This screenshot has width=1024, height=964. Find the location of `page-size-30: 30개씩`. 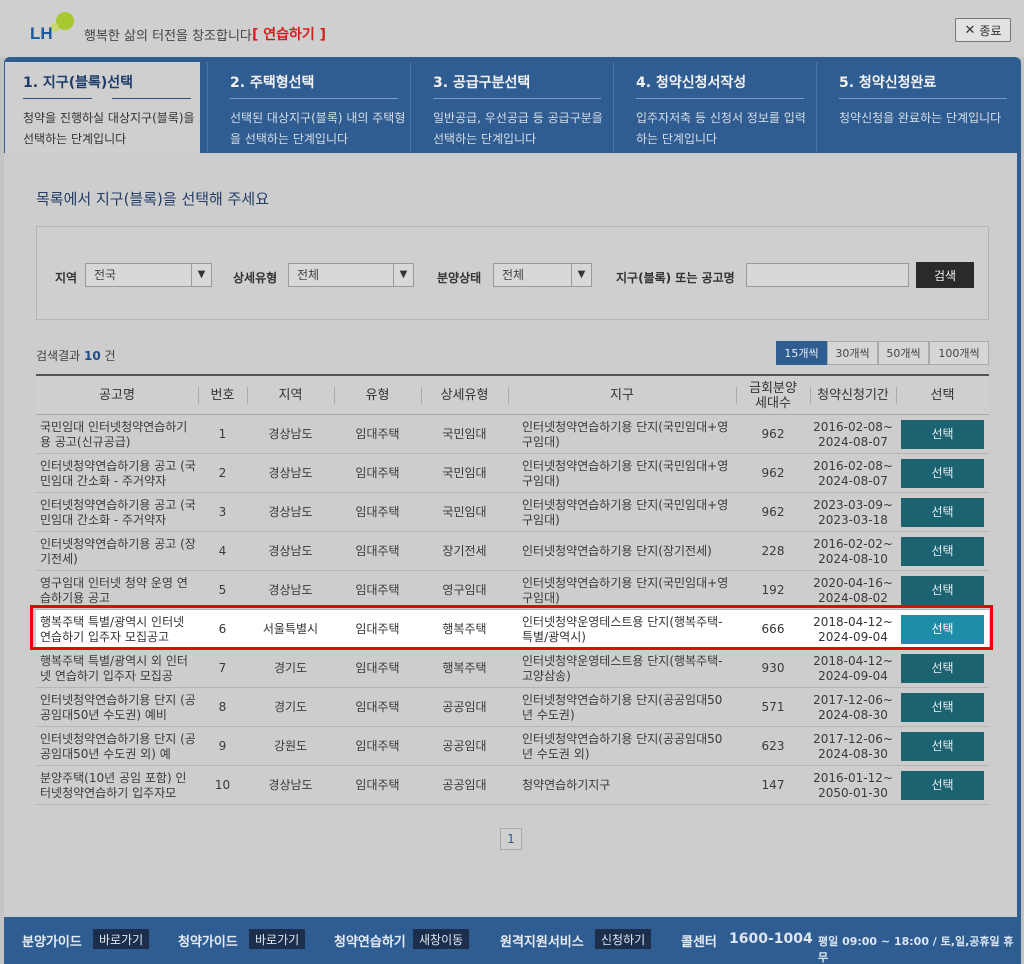

page-size-30: 30개씩 is located at coordinates (852, 353).